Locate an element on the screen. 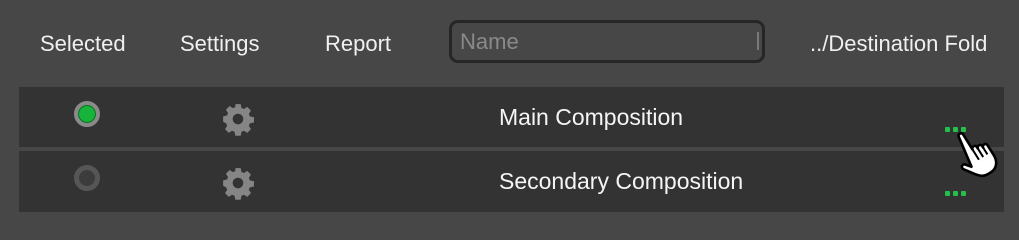 Image resolution: width=1019 pixels, height=240 pixels. name-search-input is located at coordinates (606, 42).